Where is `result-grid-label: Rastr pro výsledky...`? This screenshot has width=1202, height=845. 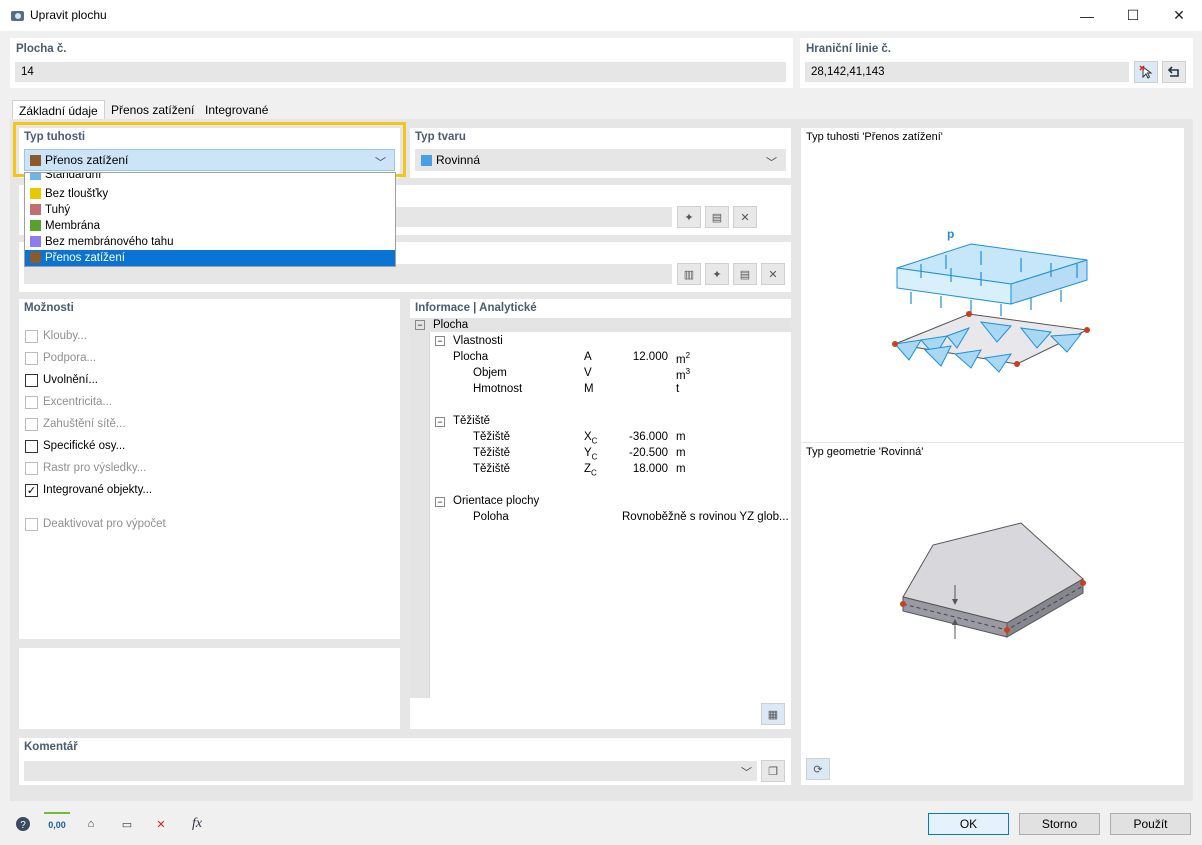
result-grid-label: Rastr pro výsledky... is located at coordinates (95, 468).